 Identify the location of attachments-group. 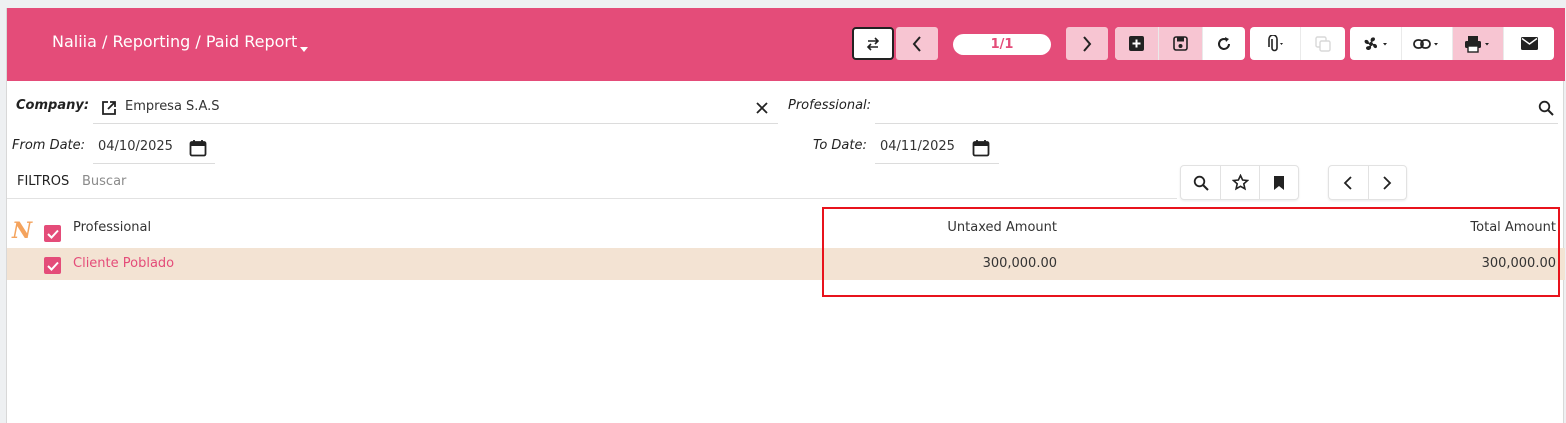
(1297, 43).